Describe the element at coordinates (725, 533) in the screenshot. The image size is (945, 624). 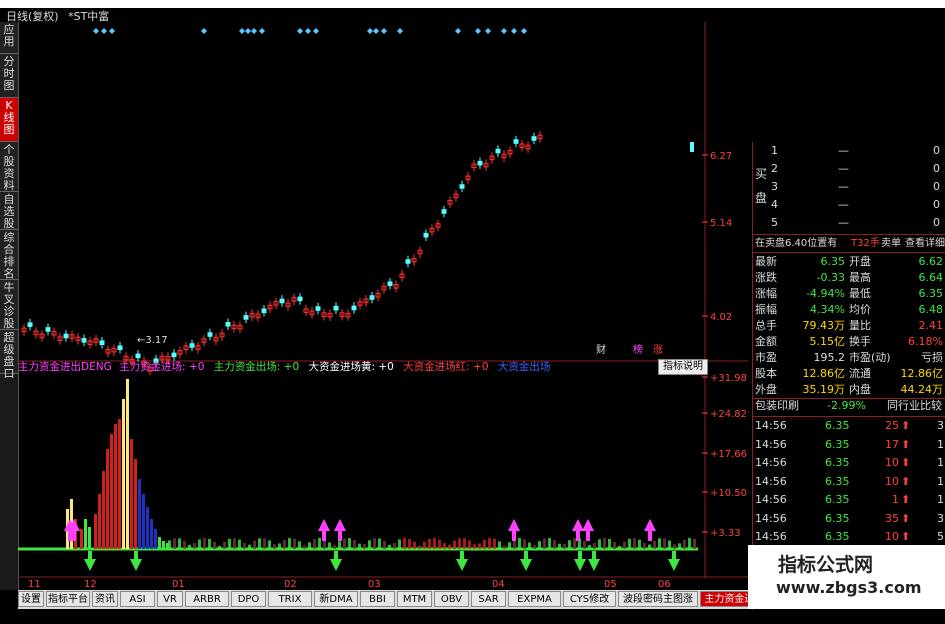
I see `indicator-axis-label: +3.33` at that location.